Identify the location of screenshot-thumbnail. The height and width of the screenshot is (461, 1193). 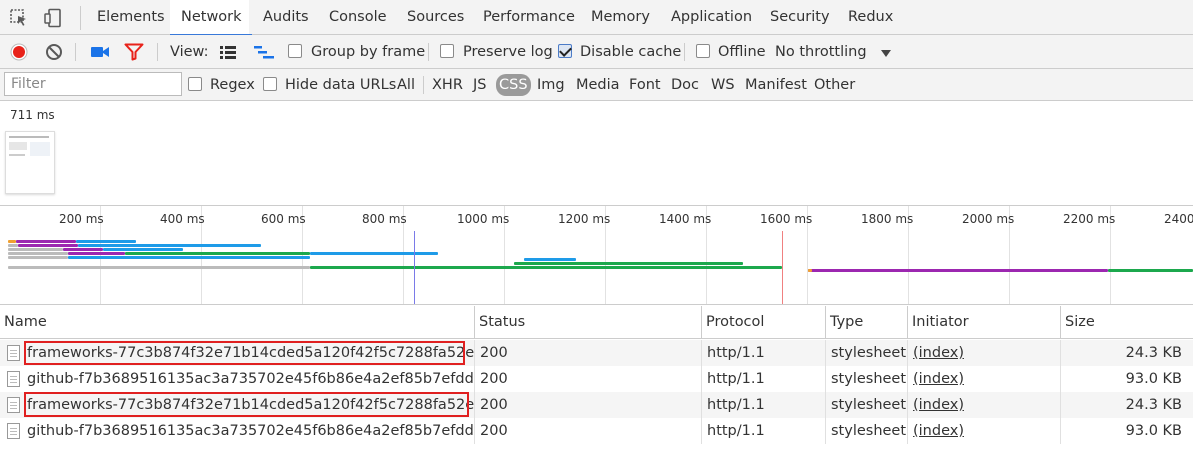
(30, 162).